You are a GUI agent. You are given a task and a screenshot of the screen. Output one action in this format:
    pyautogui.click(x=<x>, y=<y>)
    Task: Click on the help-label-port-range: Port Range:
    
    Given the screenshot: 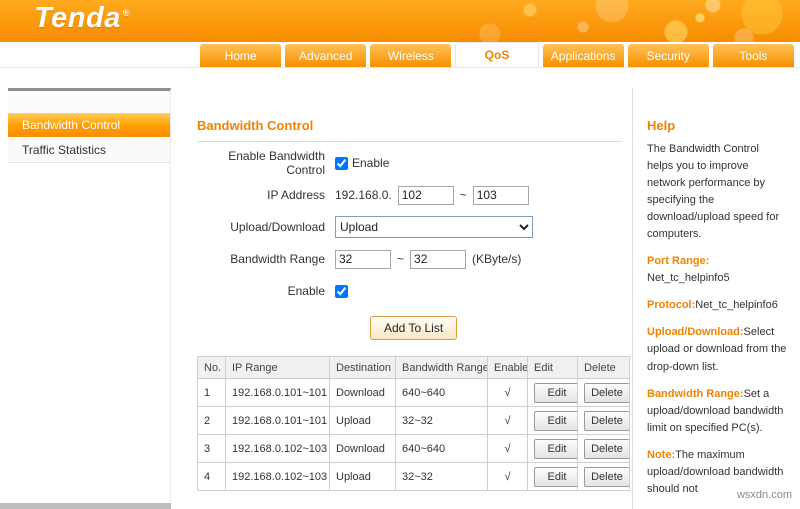 What is the action you would take?
    pyautogui.click(x=678, y=261)
    